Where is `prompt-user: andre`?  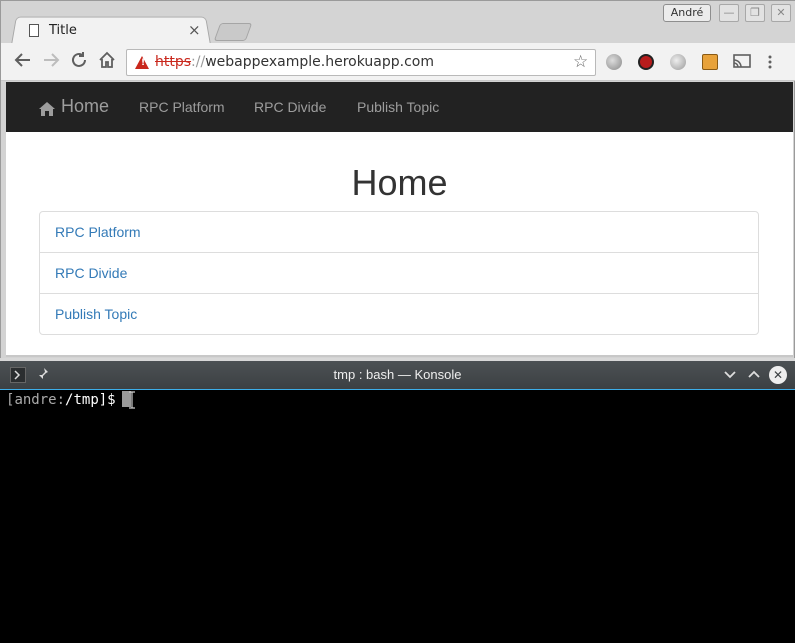
prompt-user: andre is located at coordinates (35, 400).